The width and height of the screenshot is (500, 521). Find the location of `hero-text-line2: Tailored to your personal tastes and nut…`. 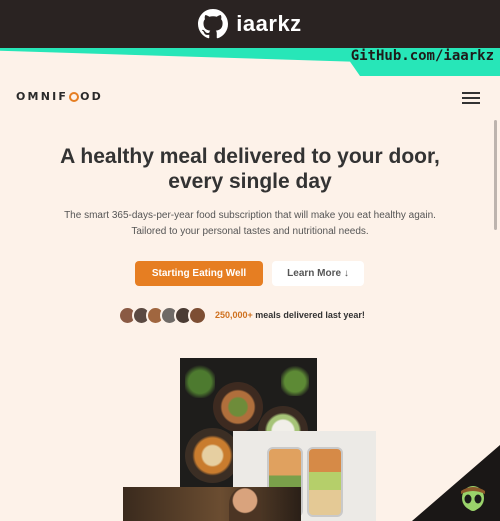

hero-text-line2: Tailored to your personal tastes and nut… is located at coordinates (250, 231).